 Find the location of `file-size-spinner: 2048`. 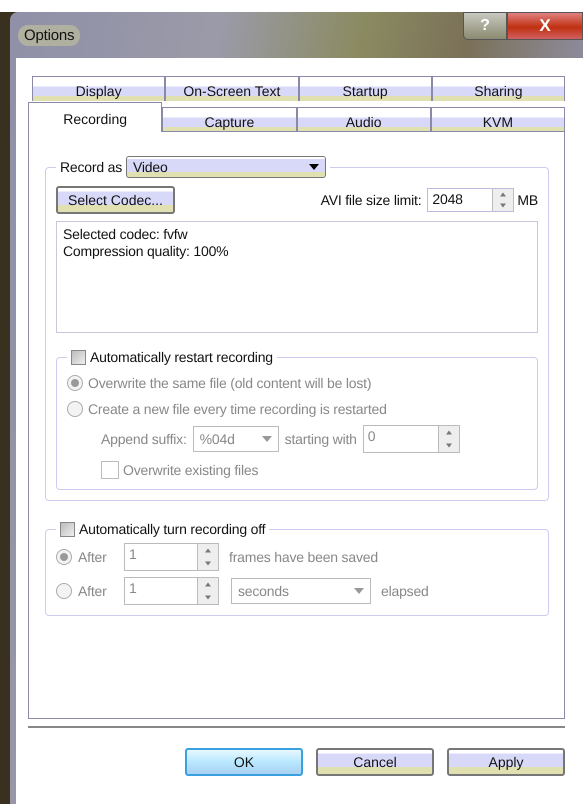

file-size-spinner: 2048 is located at coordinates (470, 200).